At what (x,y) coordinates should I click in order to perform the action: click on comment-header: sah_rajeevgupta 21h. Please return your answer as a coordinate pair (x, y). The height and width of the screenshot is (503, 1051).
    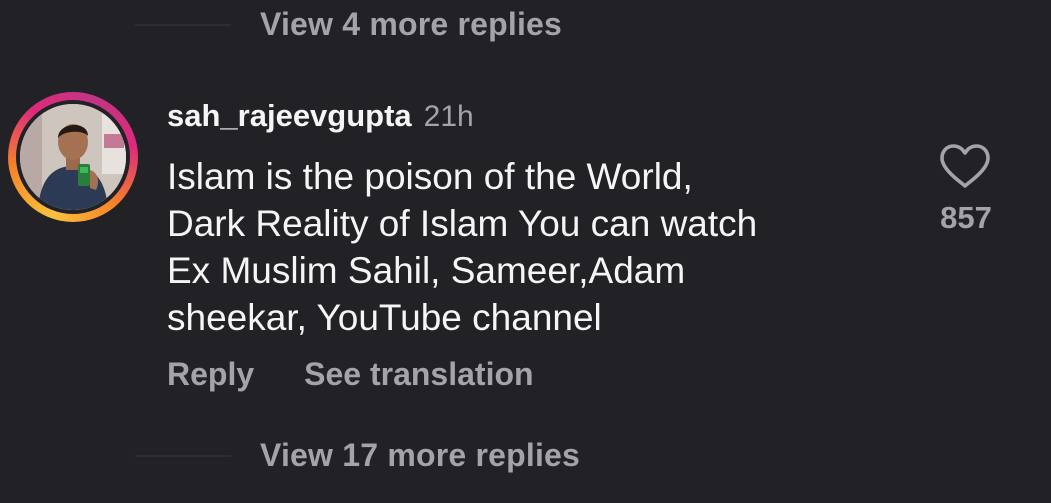
    Looking at the image, I should click on (320, 116).